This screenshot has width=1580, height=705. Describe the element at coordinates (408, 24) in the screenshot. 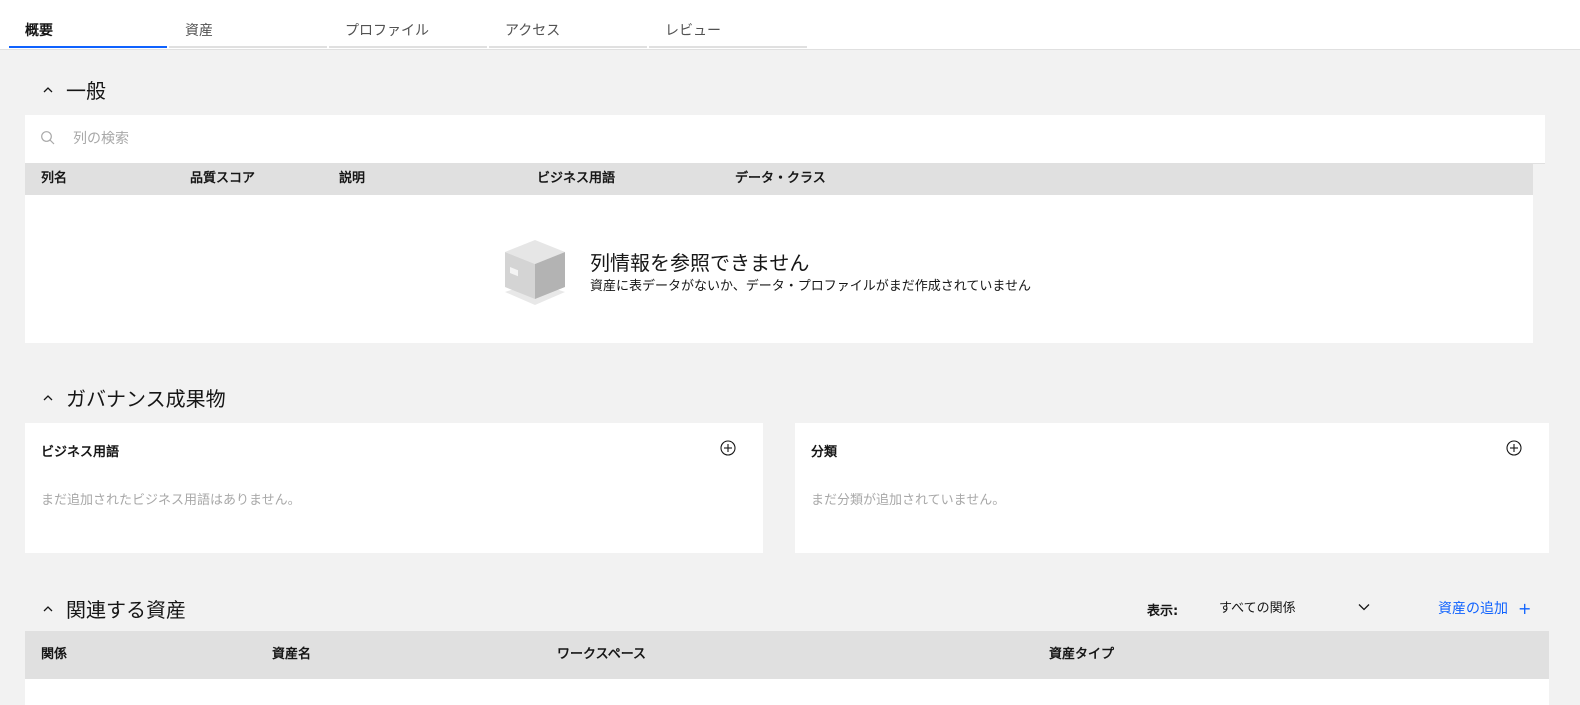

I see `tab-profile: プロファイル` at that location.